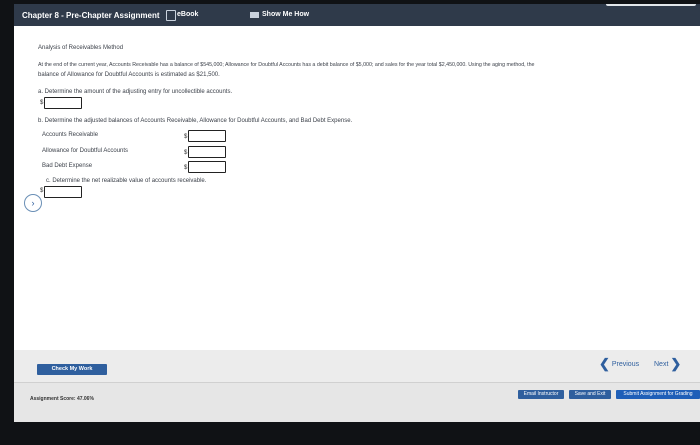 This screenshot has height=445, width=700. What do you see at coordinates (63, 192) in the screenshot?
I see `net-realizable-value-input` at bounding box center [63, 192].